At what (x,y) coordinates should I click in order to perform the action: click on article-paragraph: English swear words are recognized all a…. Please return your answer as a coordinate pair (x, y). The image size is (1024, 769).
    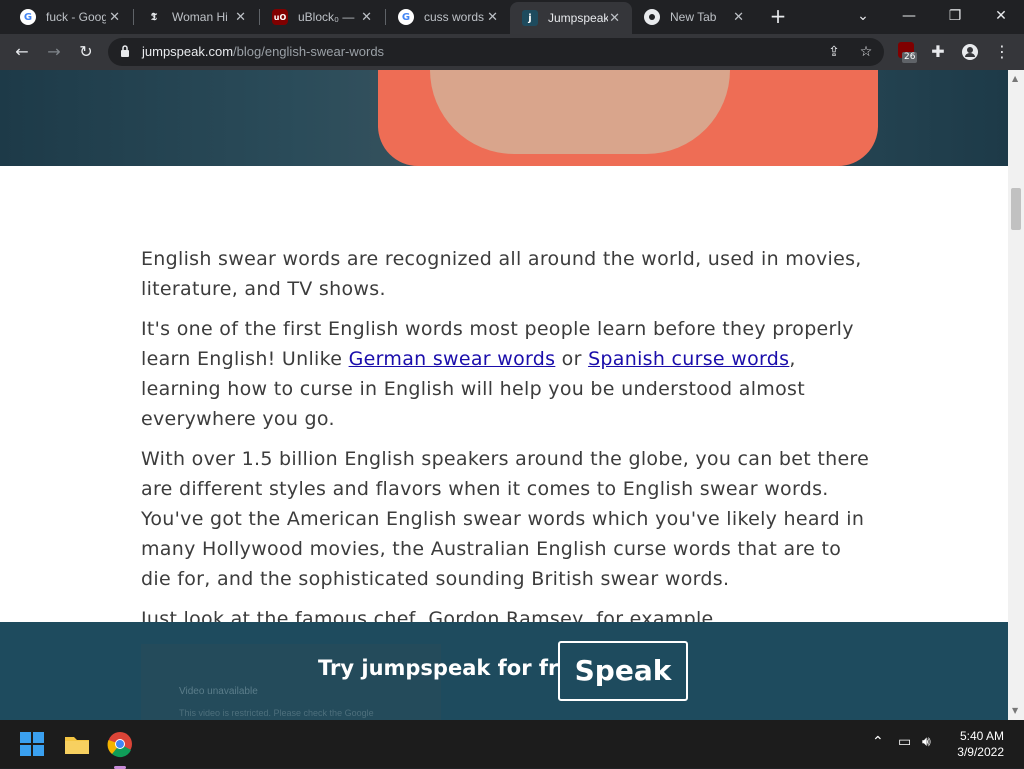
    Looking at the image, I should click on (501, 274).